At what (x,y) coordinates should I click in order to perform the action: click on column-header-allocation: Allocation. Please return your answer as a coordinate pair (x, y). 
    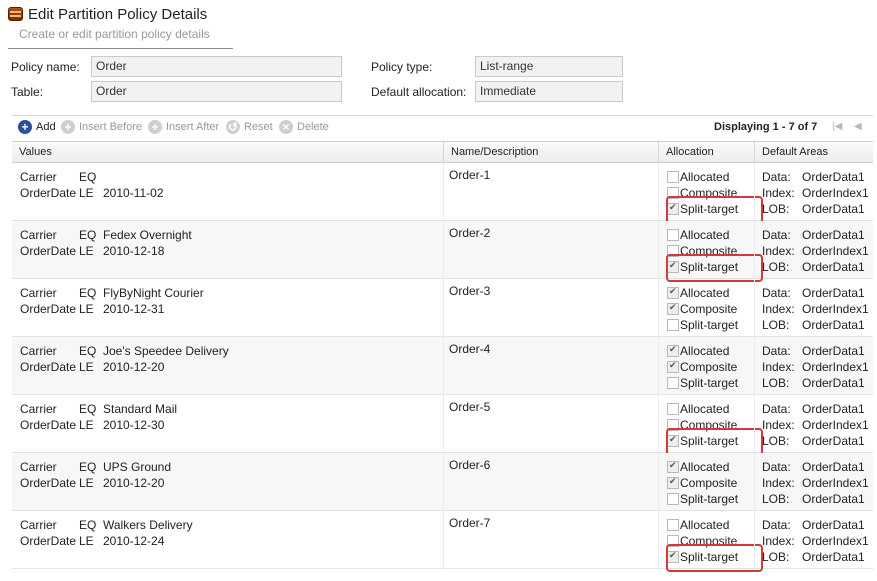
    Looking at the image, I should click on (706, 152).